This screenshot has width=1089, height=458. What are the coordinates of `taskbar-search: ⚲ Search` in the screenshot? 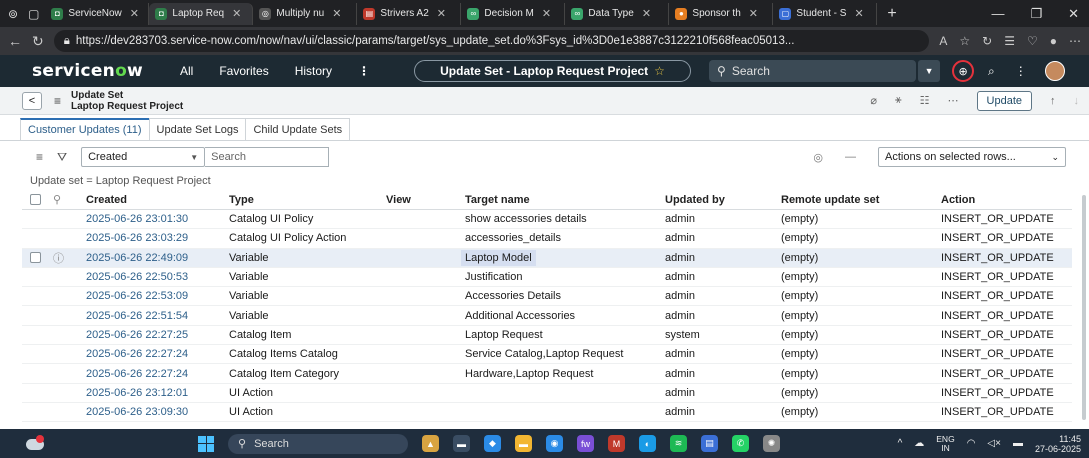 It's located at (318, 443).